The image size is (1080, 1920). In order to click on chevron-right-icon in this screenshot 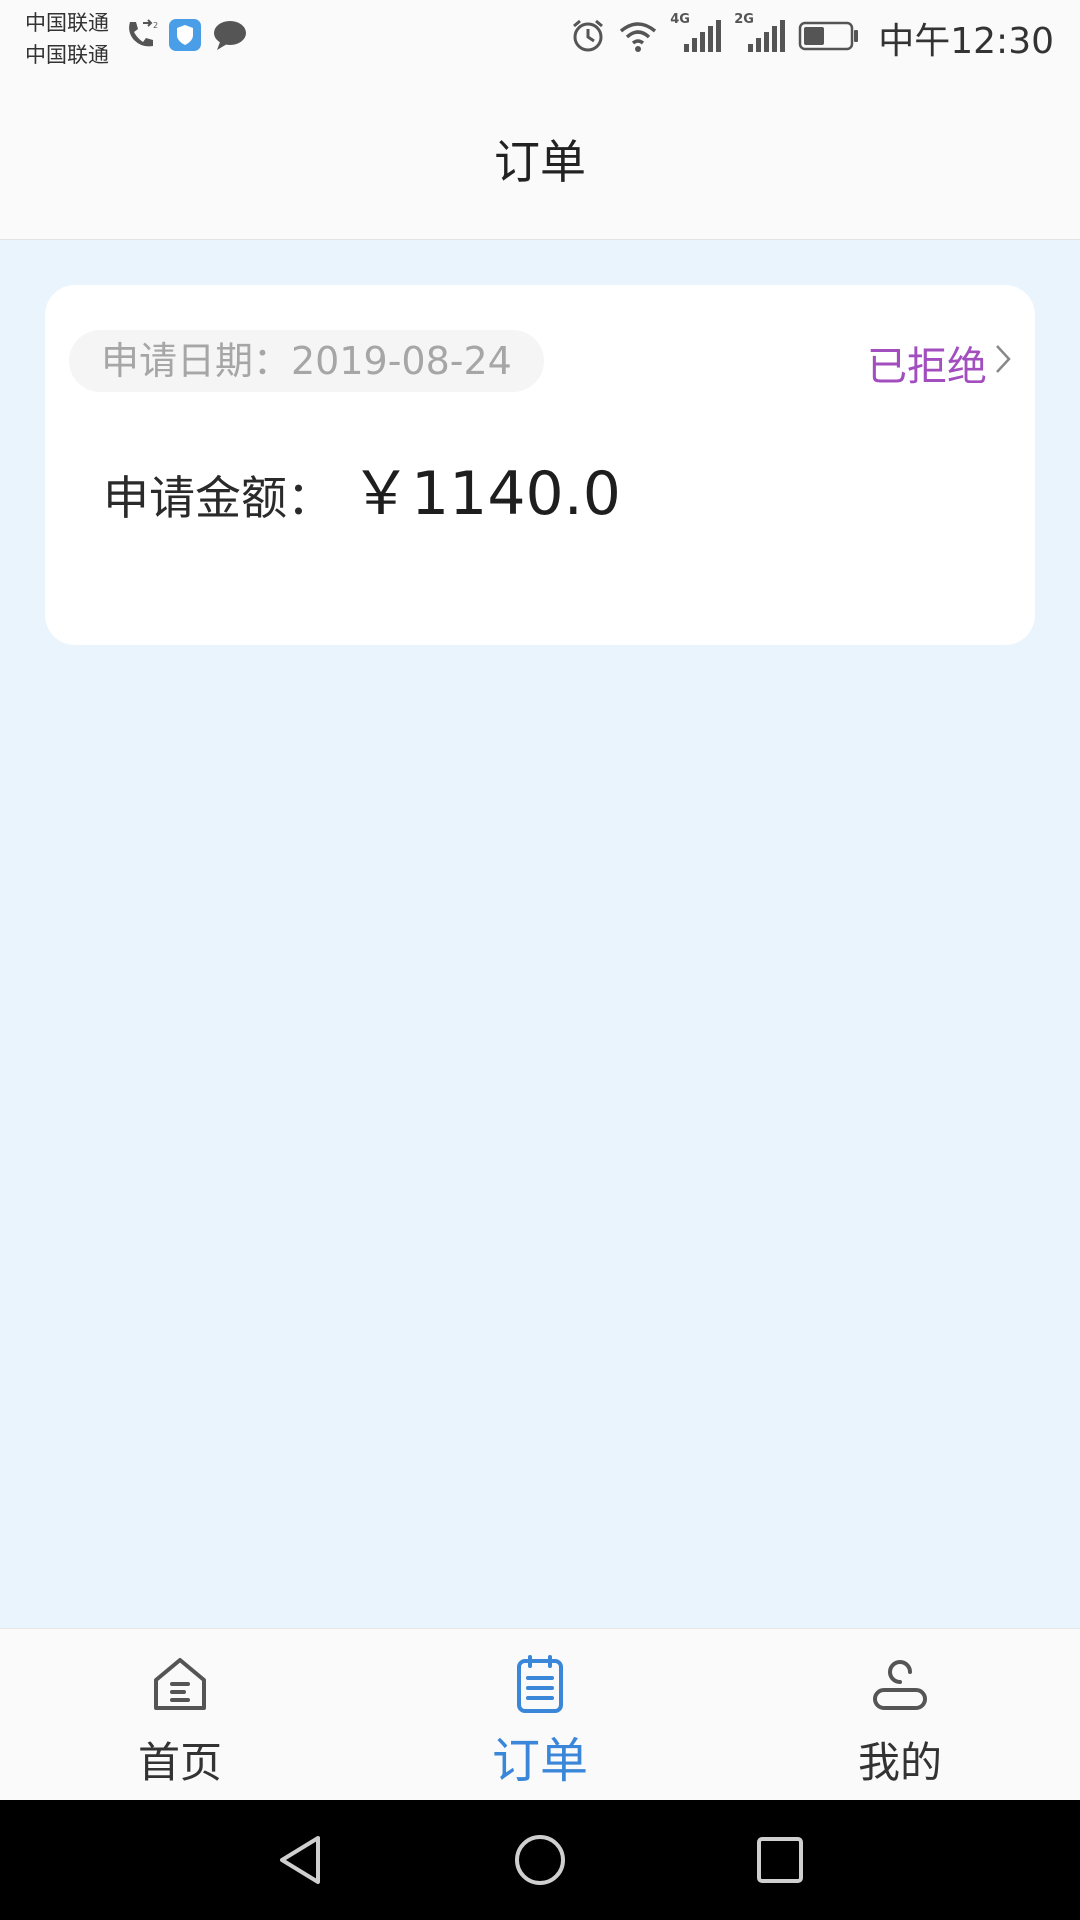, I will do `click(1003, 363)`.